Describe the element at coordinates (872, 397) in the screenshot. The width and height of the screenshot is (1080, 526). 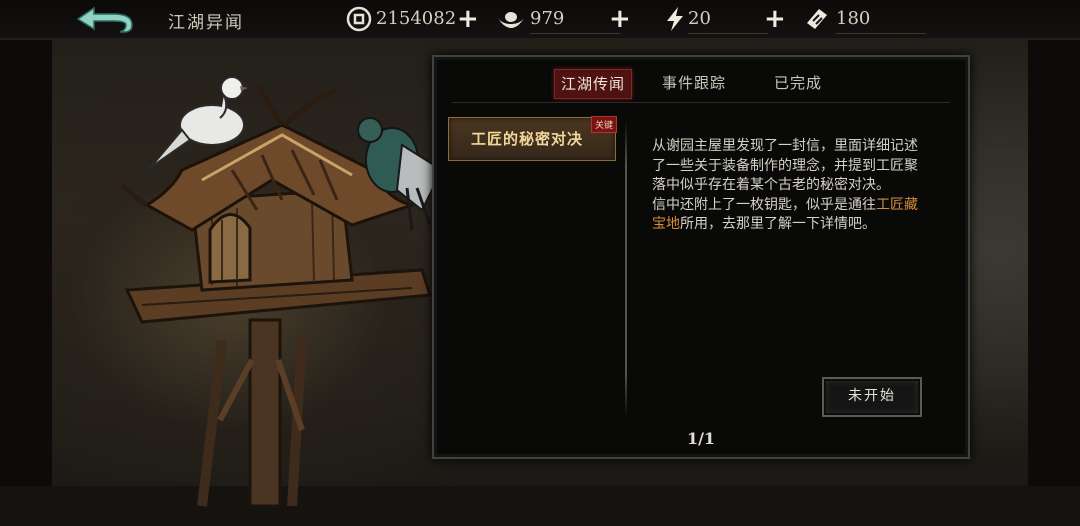
I see `not-started-button: 未开始` at that location.